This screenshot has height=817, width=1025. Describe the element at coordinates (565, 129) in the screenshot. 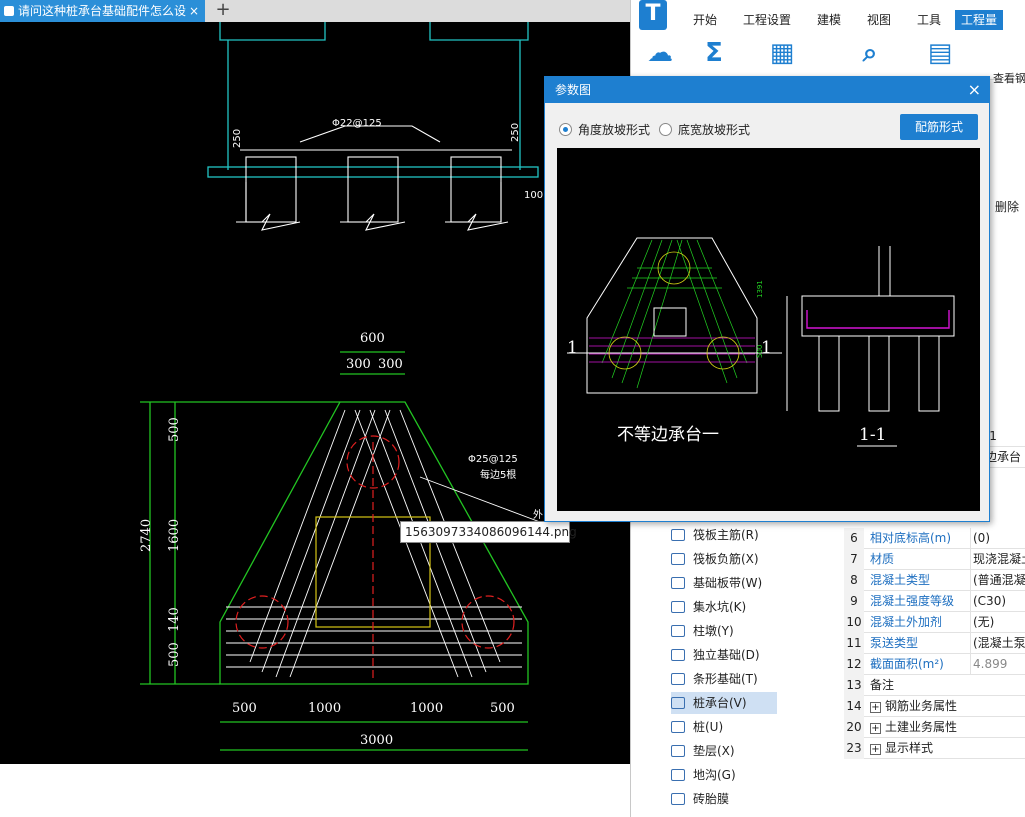

I see `radio-selected-icon` at that location.